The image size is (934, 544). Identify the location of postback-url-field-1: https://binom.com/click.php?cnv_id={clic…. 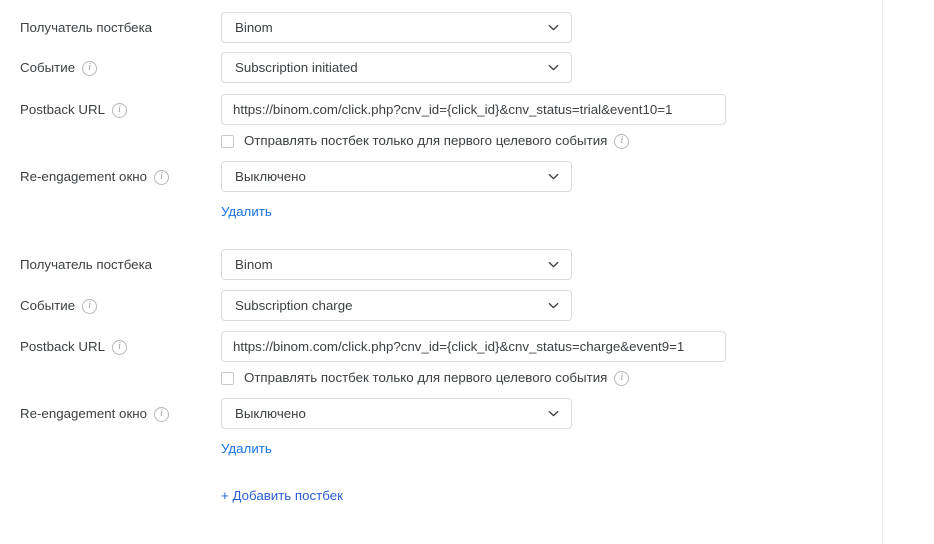
(473, 109).